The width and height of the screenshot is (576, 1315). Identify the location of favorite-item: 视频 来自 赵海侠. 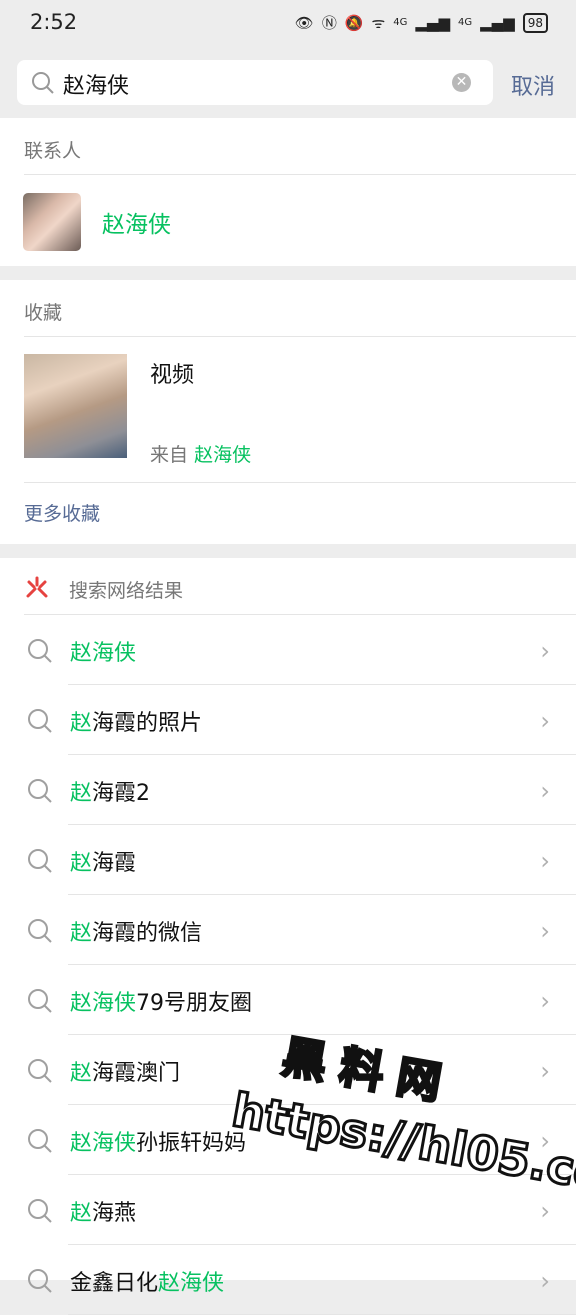
(300, 410).